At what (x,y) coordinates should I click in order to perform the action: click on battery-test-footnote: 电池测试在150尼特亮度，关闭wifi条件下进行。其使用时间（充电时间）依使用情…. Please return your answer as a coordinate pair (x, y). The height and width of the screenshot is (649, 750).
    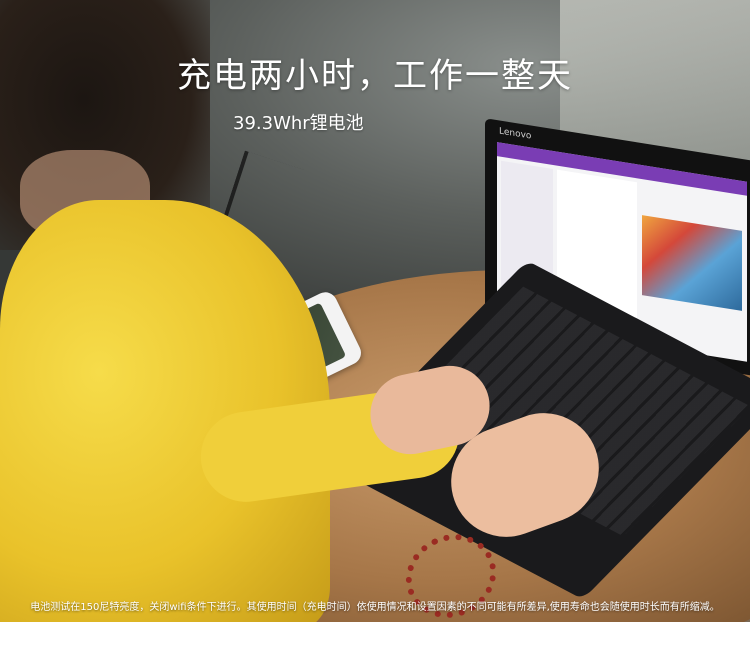
    Looking at the image, I should click on (375, 607).